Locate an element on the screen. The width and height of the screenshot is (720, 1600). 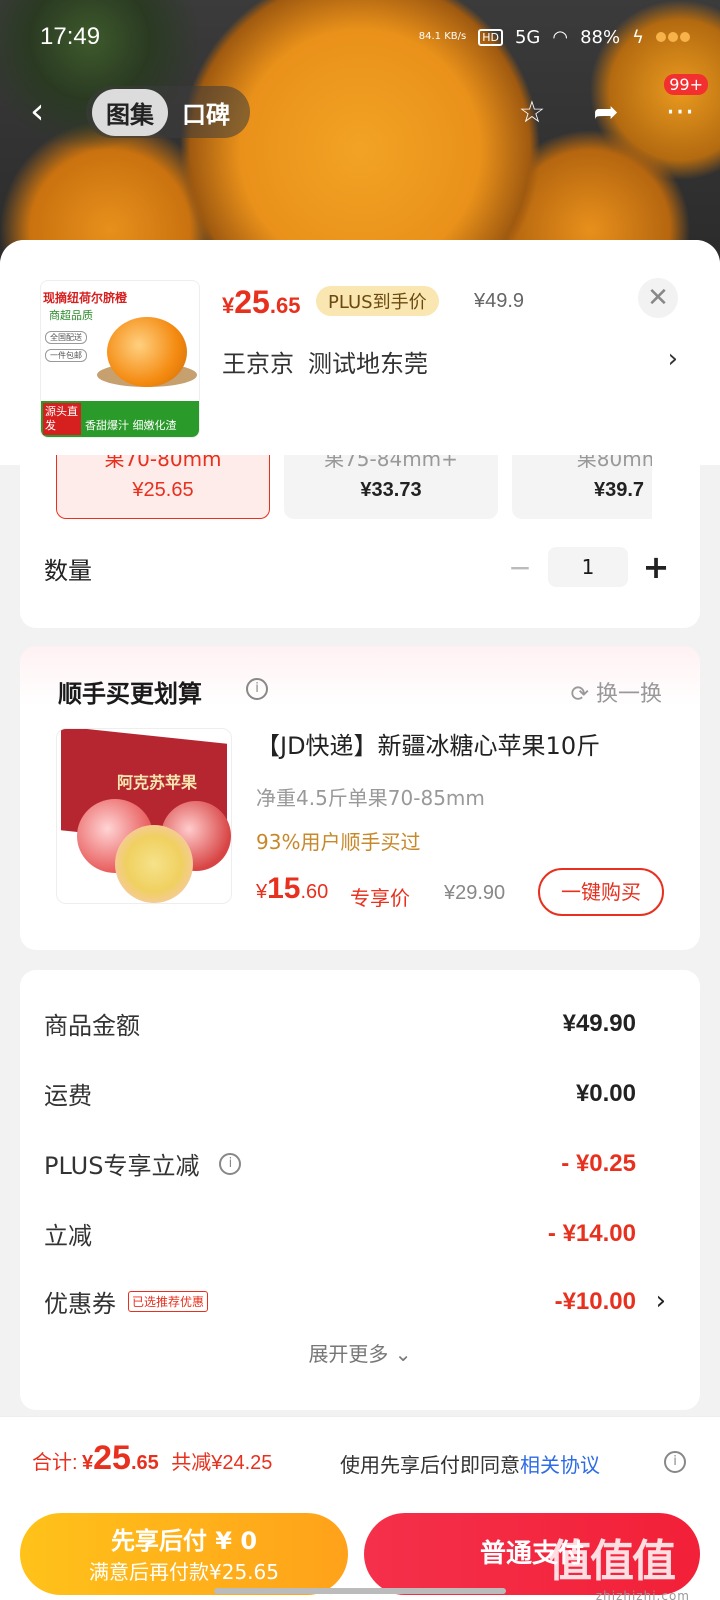
spec-option-2: 果75-84mm+ ¥33.73 is located at coordinates (391, 487).